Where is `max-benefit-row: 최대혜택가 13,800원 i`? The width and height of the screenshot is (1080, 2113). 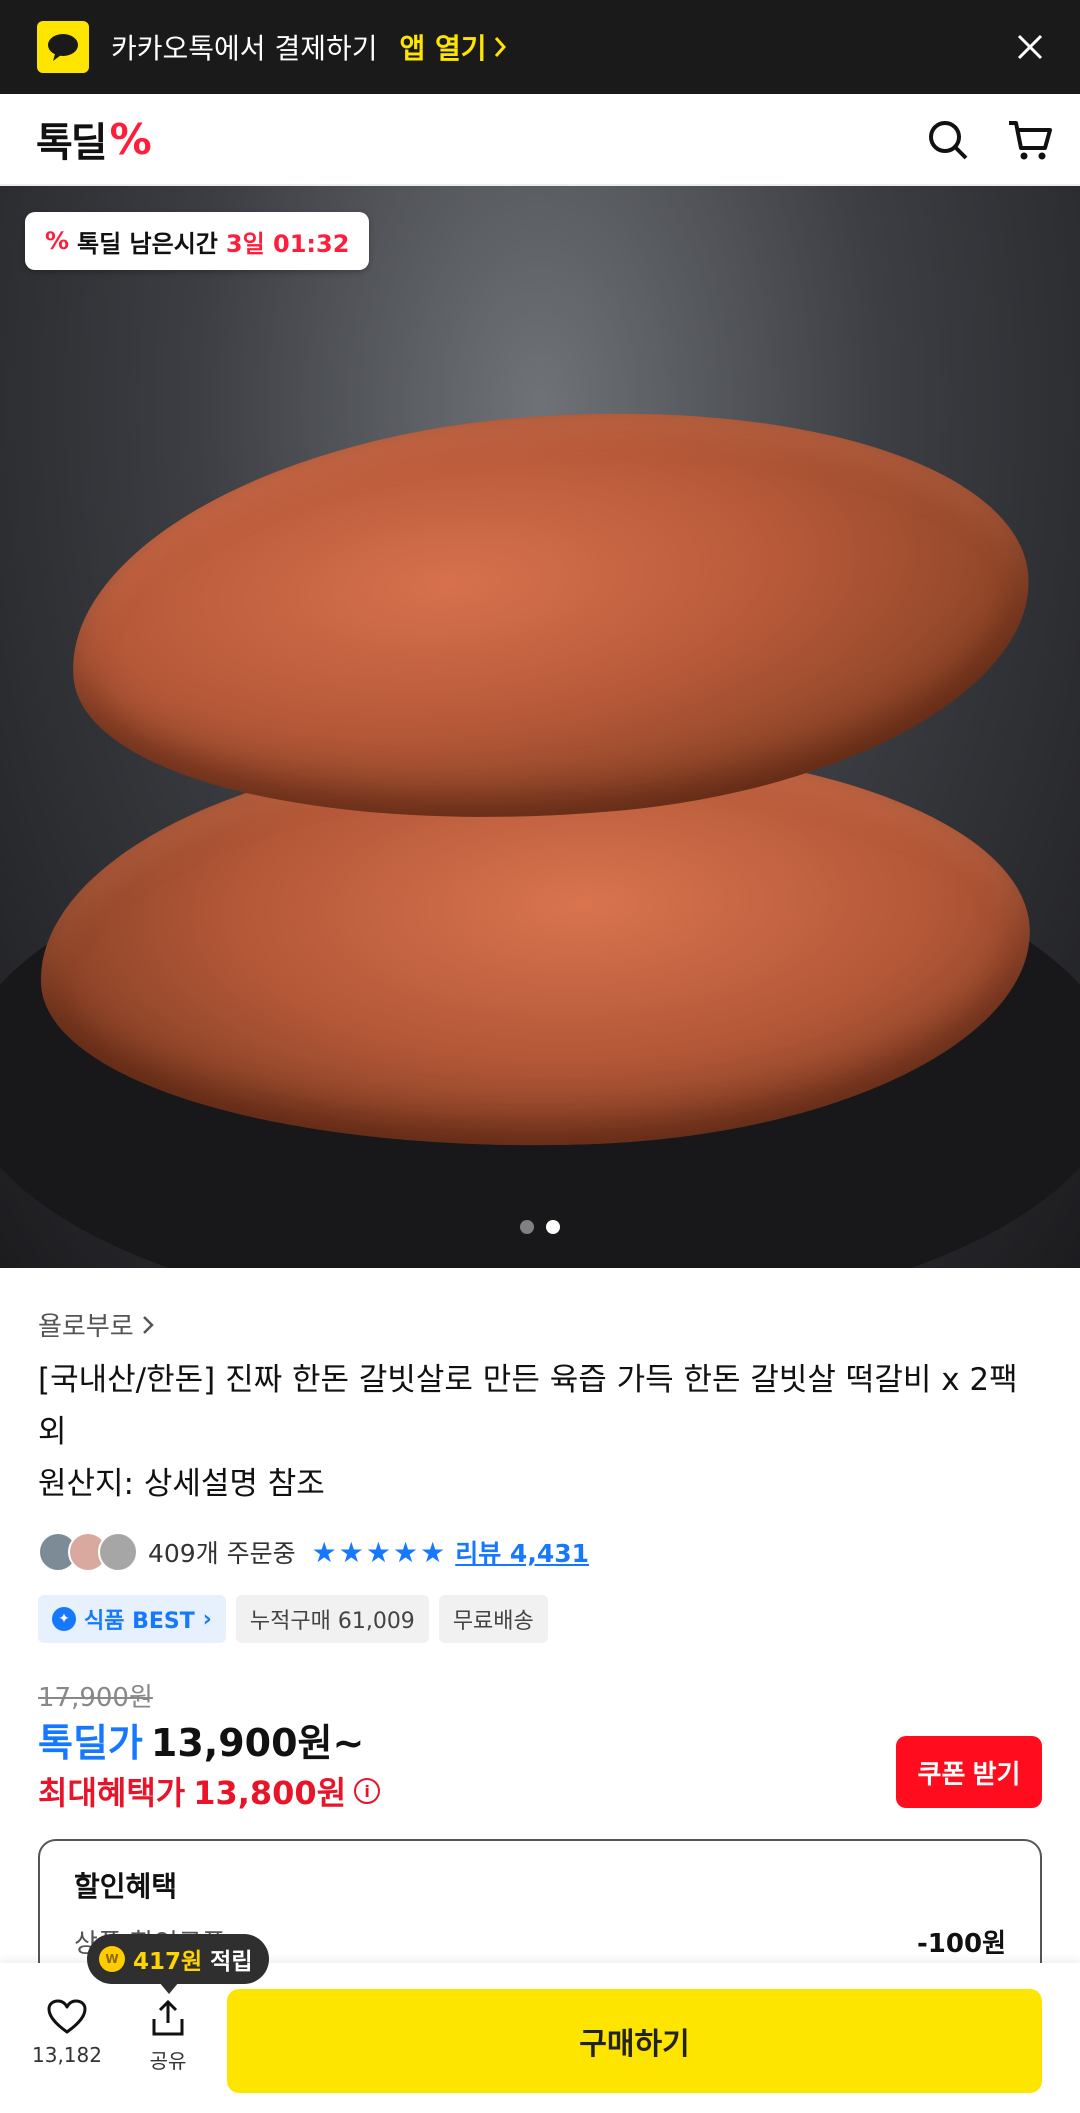 max-benefit-row: 최대혜택가 13,800원 i is located at coordinates (209, 1791).